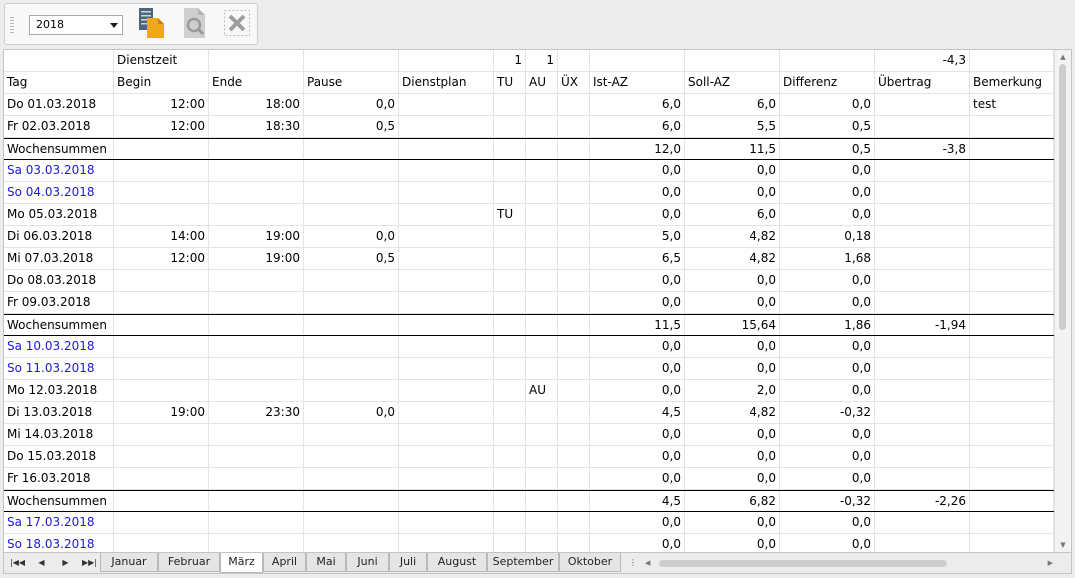 The width and height of the screenshot is (1075, 578). What do you see at coordinates (529, 523) in the screenshot?
I see `table-row: Sa 17.03.2018 0,0 0,0 0,0` at bounding box center [529, 523].